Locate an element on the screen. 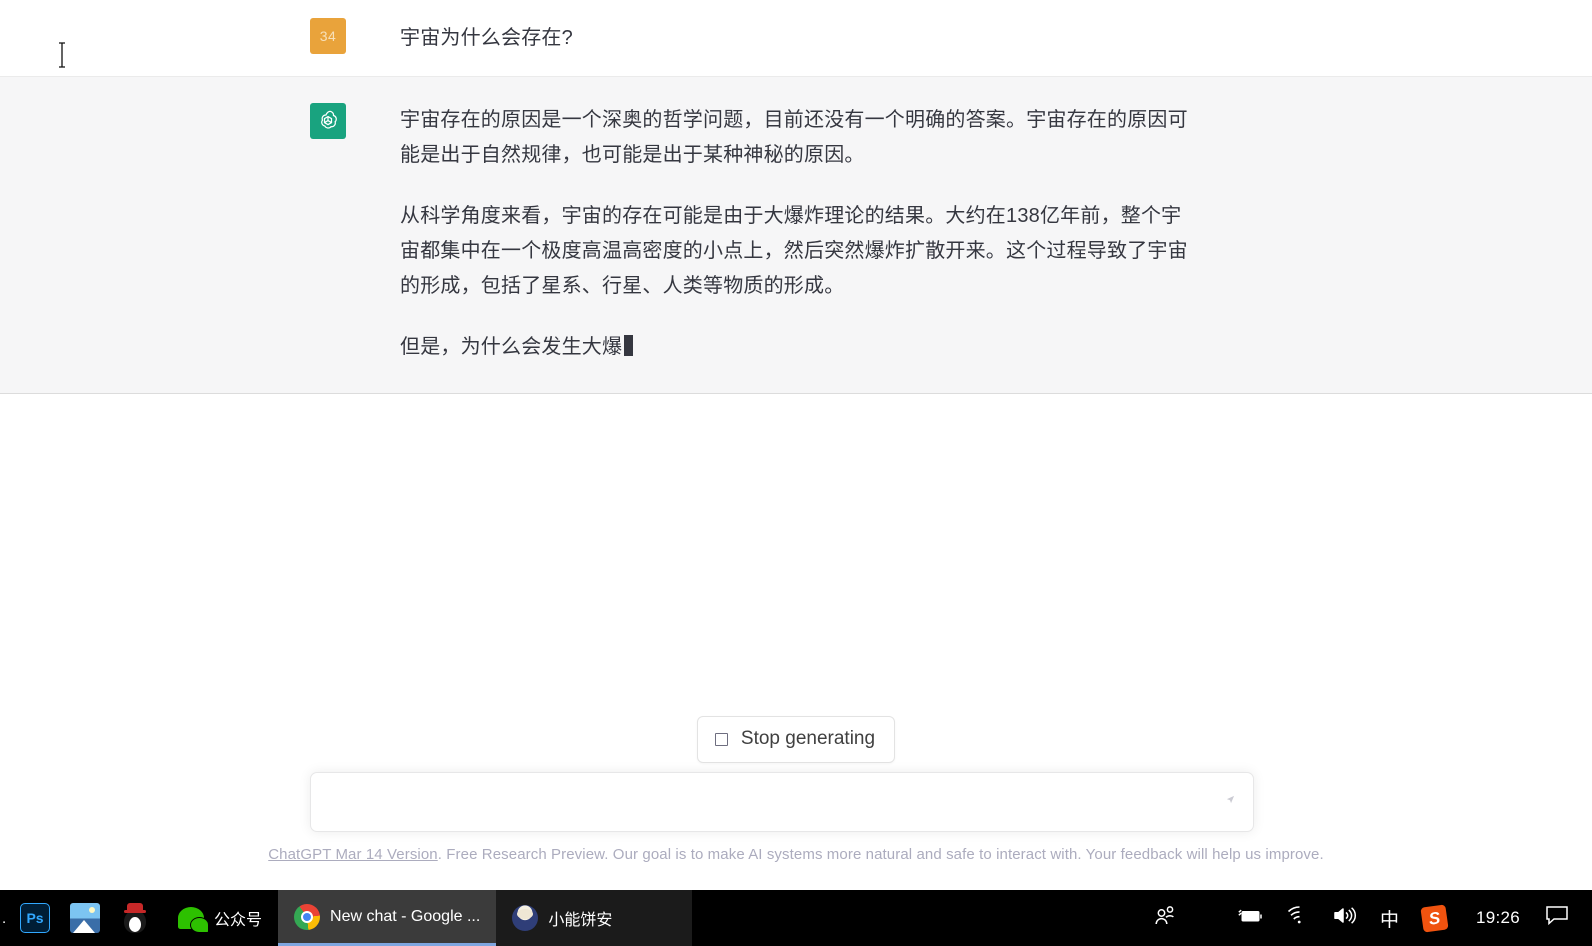 The width and height of the screenshot is (1592, 946). tray-people-button is located at coordinates (1165, 918).